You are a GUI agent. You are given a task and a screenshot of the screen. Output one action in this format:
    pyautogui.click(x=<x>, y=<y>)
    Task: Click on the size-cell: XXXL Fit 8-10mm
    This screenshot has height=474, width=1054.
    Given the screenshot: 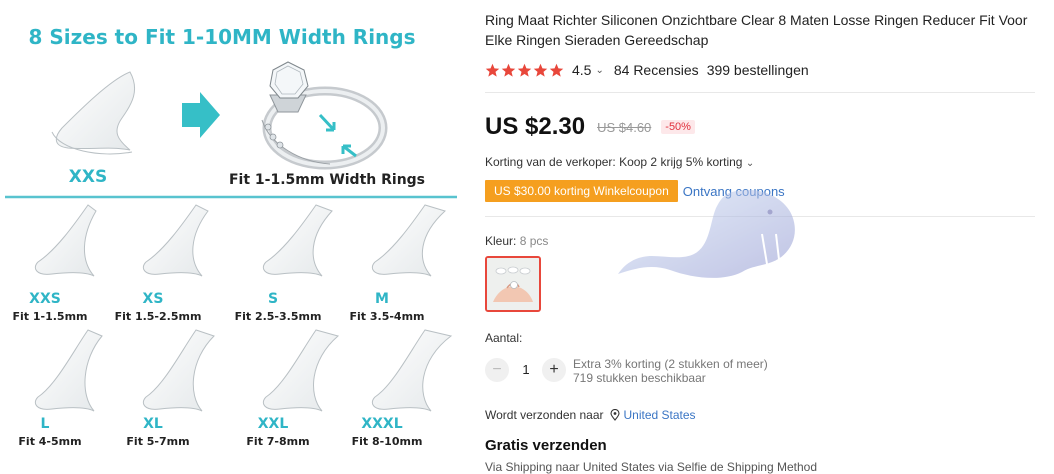 What is the action you would take?
    pyautogui.click(x=402, y=388)
    